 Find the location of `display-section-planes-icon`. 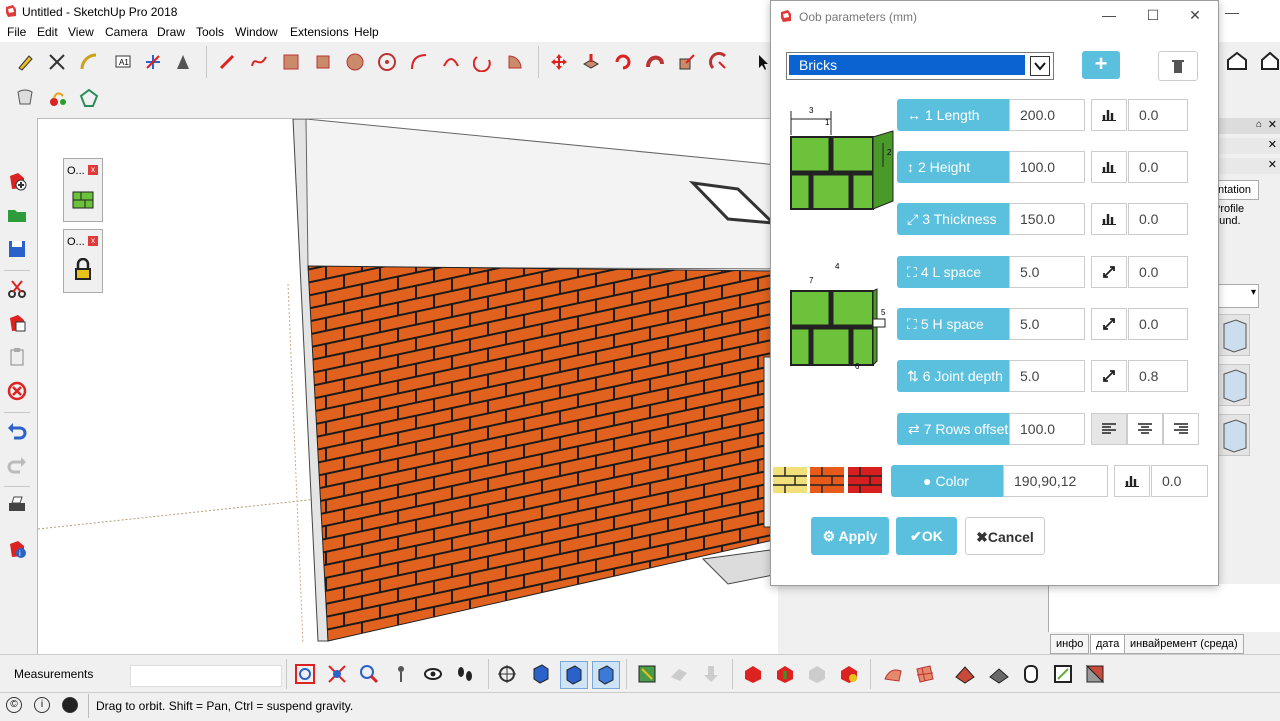

display-section-planes-icon is located at coordinates (574, 675).